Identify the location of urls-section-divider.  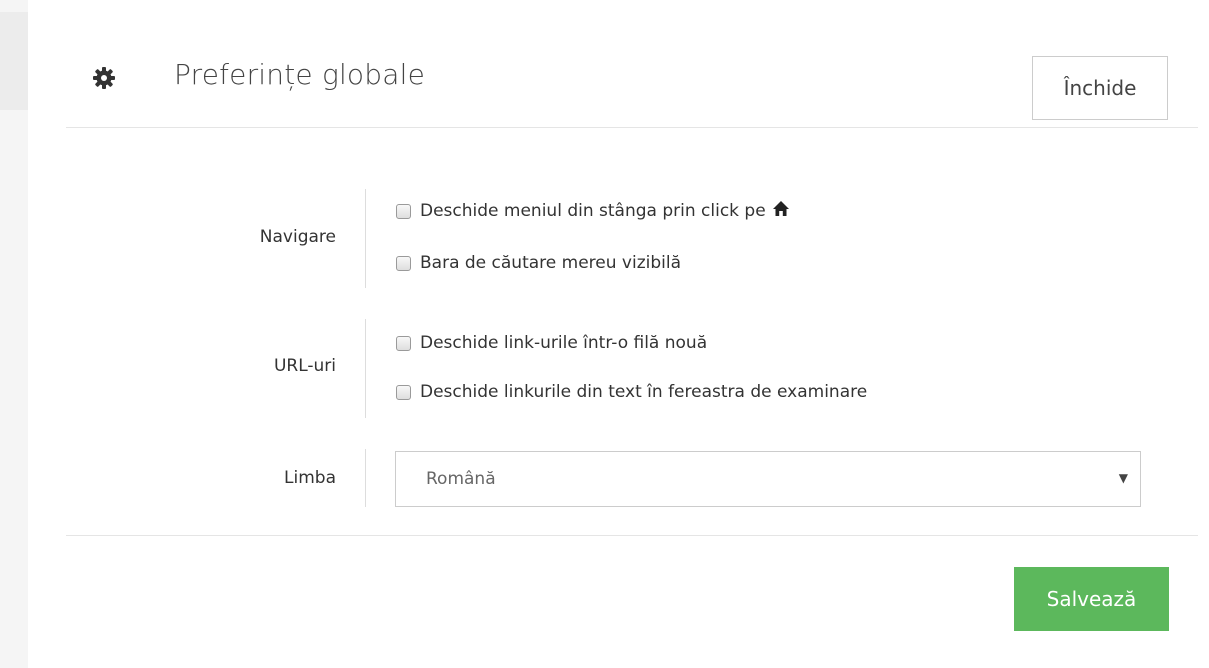
(365, 368).